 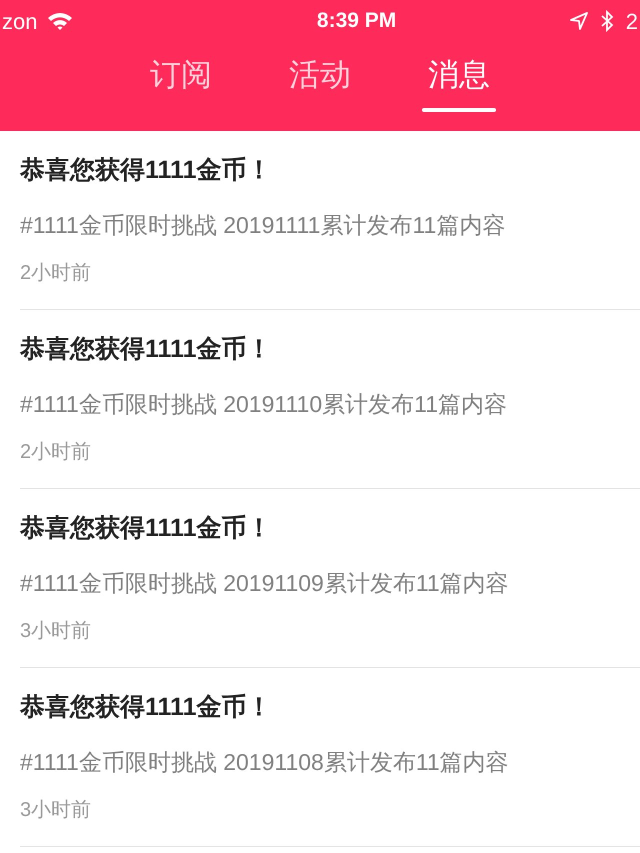 What do you see at coordinates (632, 22) in the screenshot?
I see `battery-percent: 2` at bounding box center [632, 22].